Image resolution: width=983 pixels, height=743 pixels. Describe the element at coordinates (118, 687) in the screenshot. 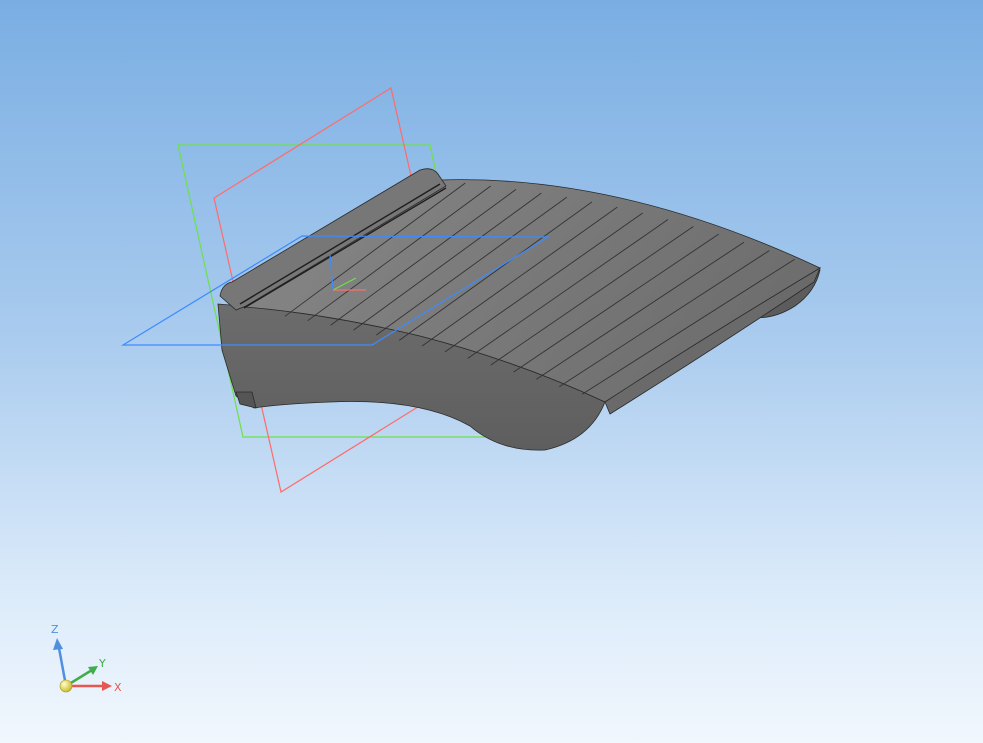

I see `x-axis-label: X` at that location.